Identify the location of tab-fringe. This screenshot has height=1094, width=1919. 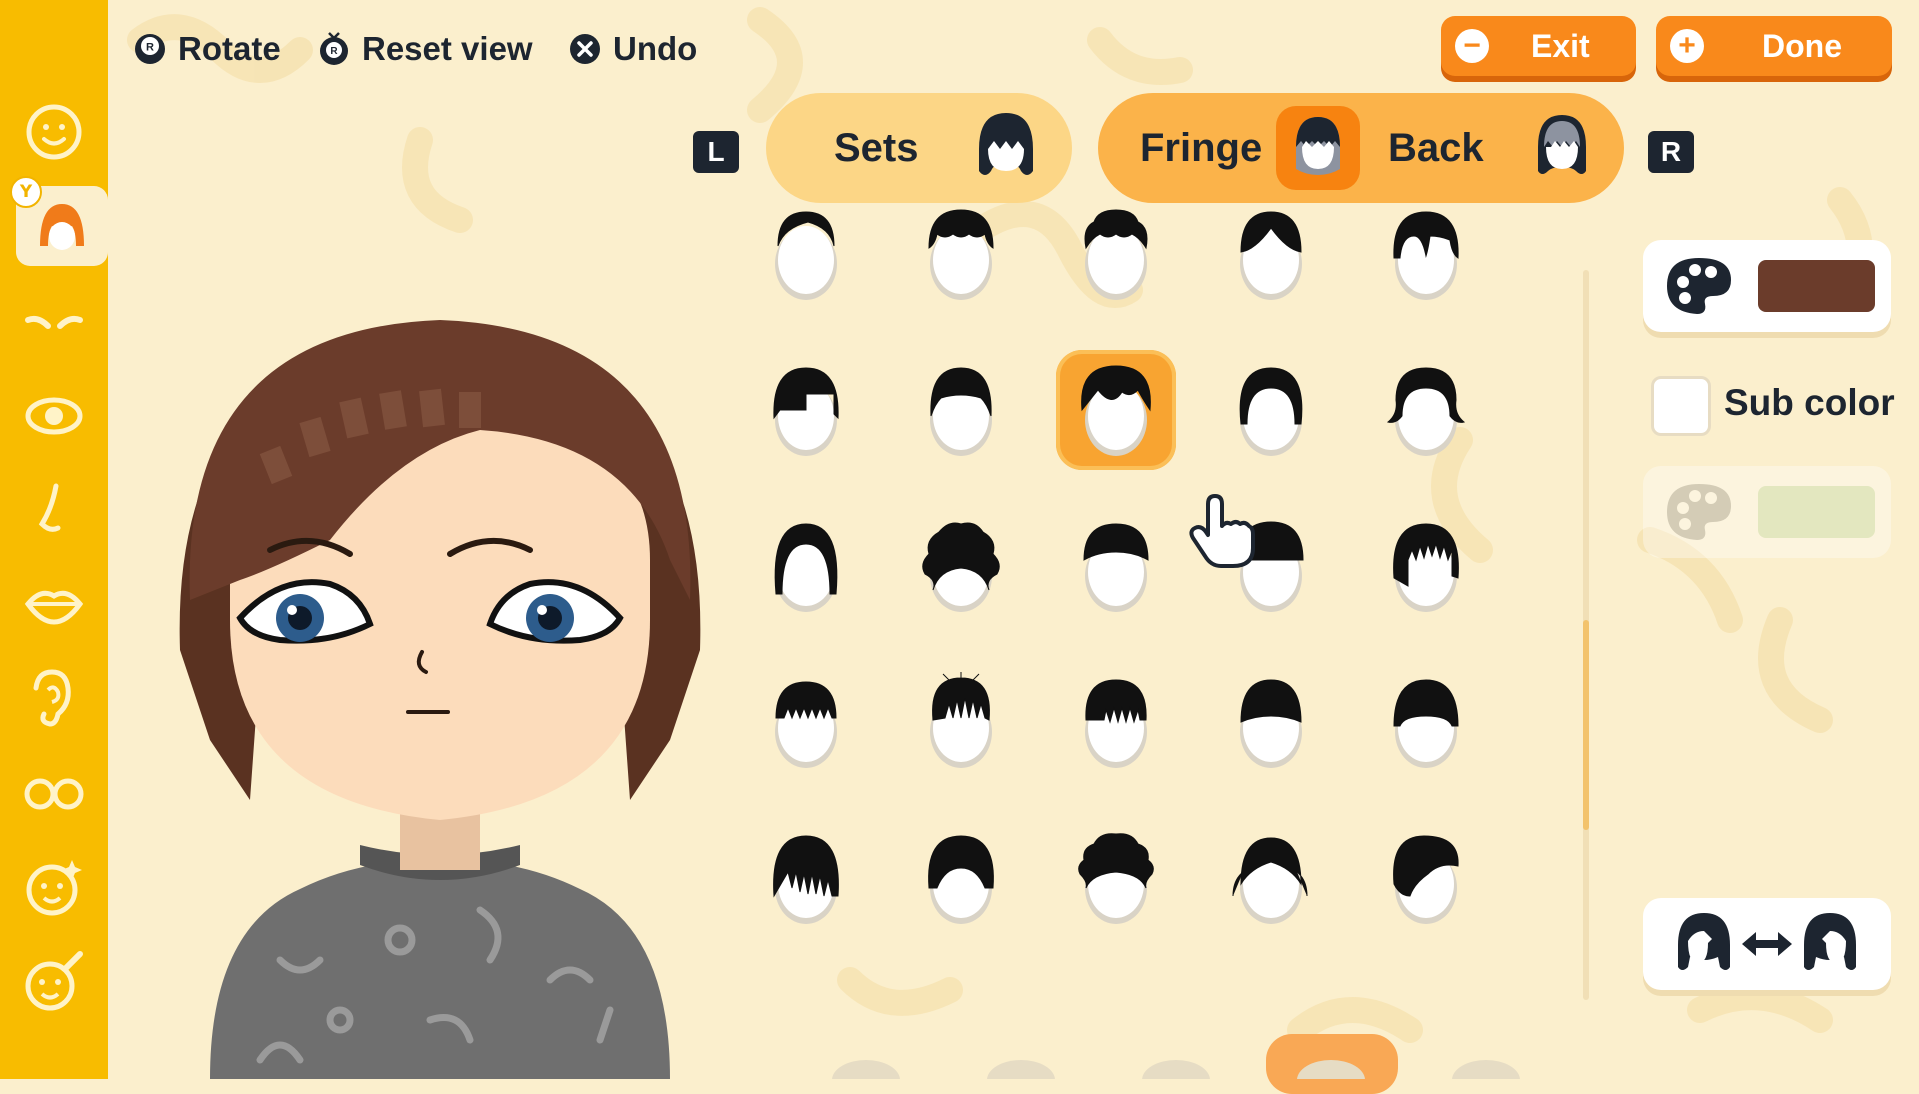
(1318, 148).